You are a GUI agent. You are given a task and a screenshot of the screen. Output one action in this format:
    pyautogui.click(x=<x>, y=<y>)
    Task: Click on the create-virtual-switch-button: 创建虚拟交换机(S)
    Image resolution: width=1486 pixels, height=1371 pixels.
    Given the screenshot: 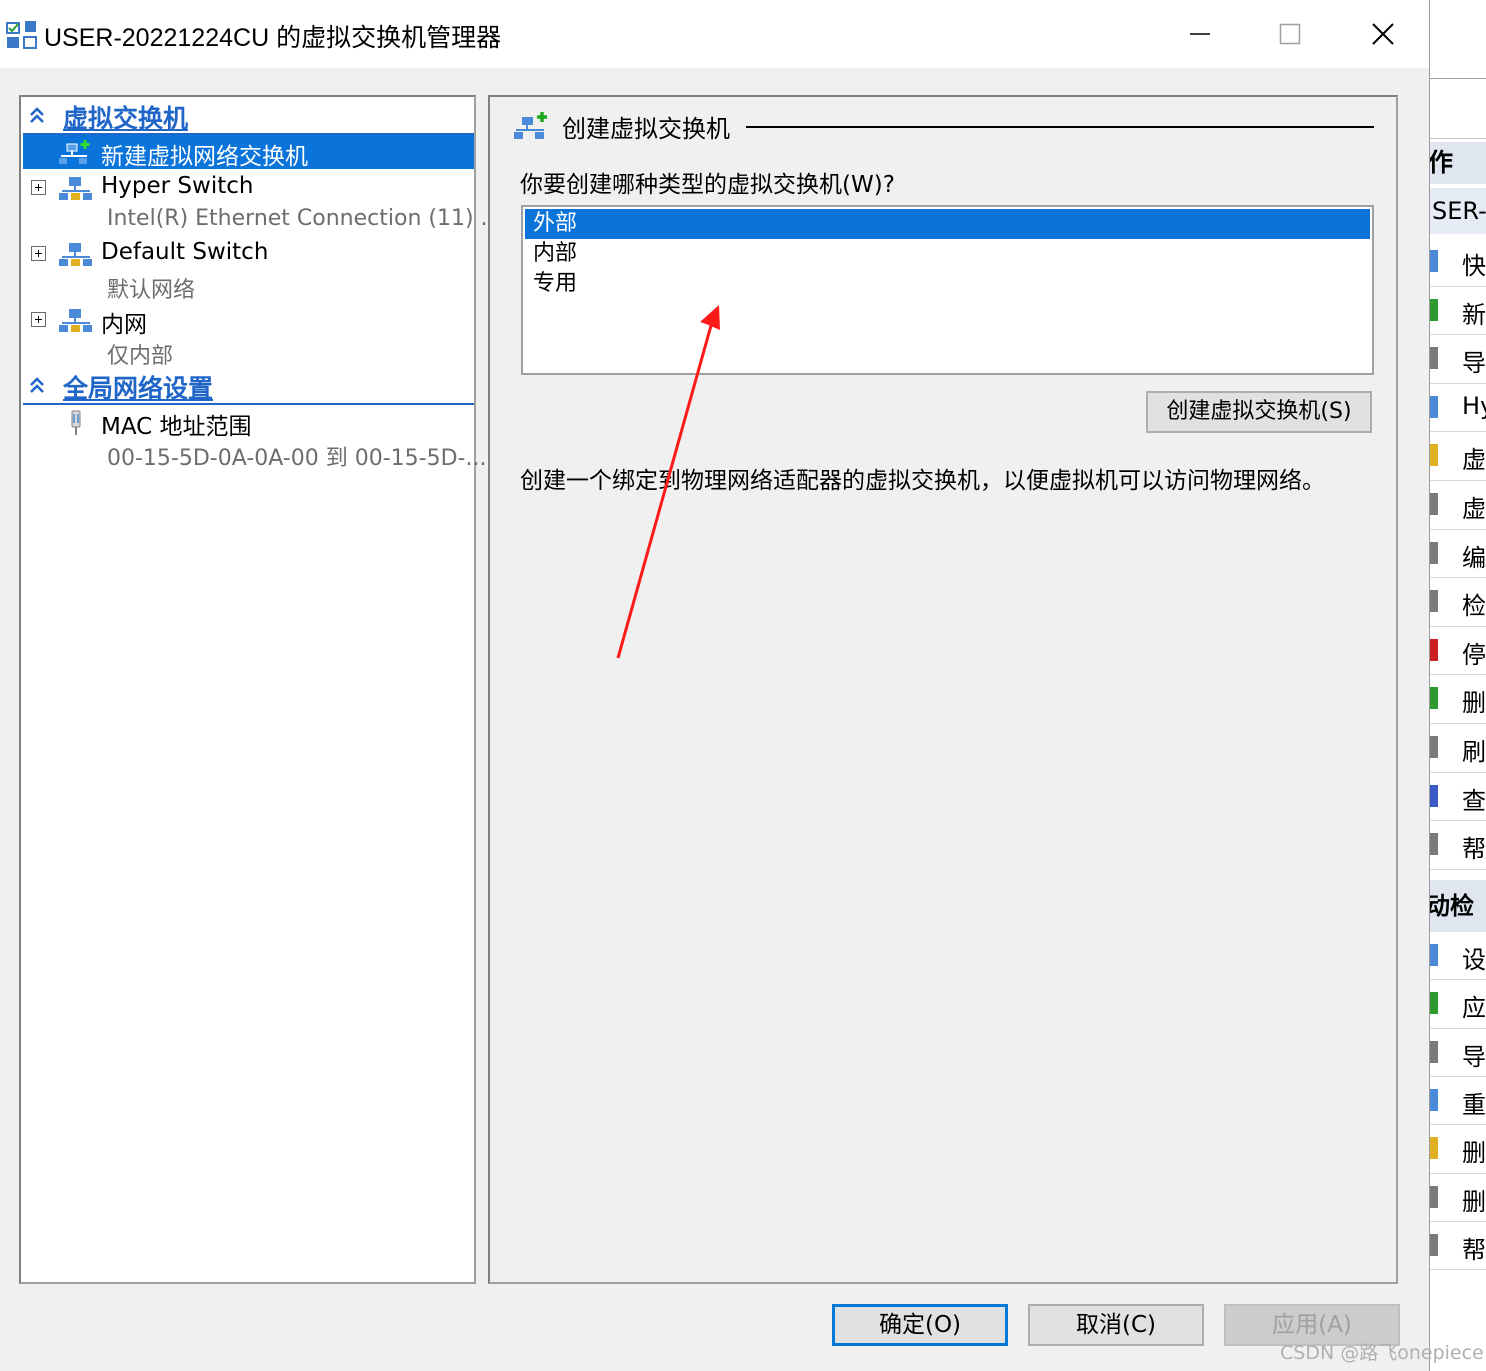 What is the action you would take?
    pyautogui.click(x=1259, y=412)
    